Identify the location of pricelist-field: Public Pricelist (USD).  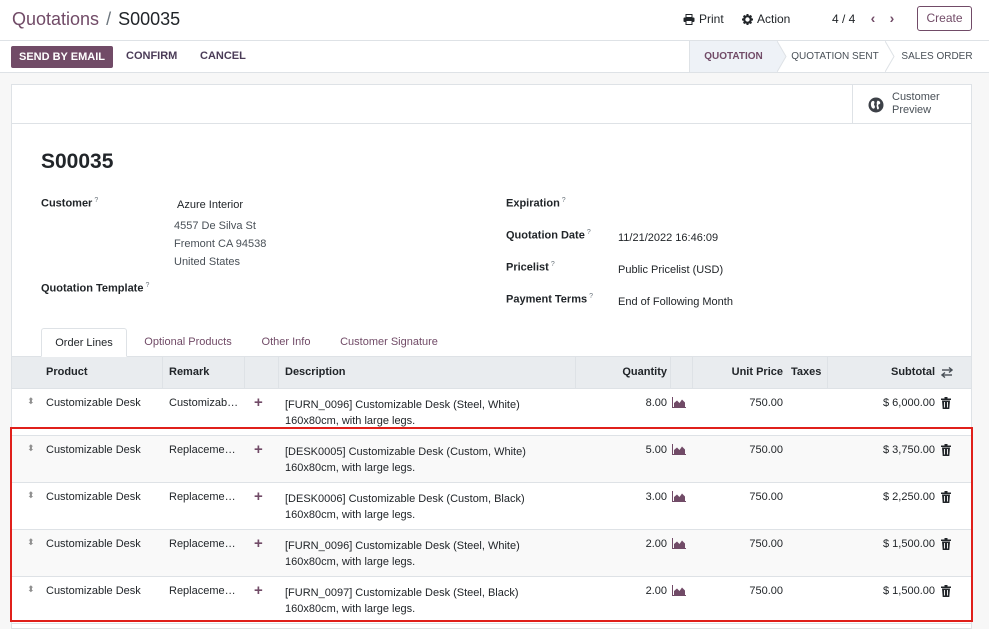
(670, 270).